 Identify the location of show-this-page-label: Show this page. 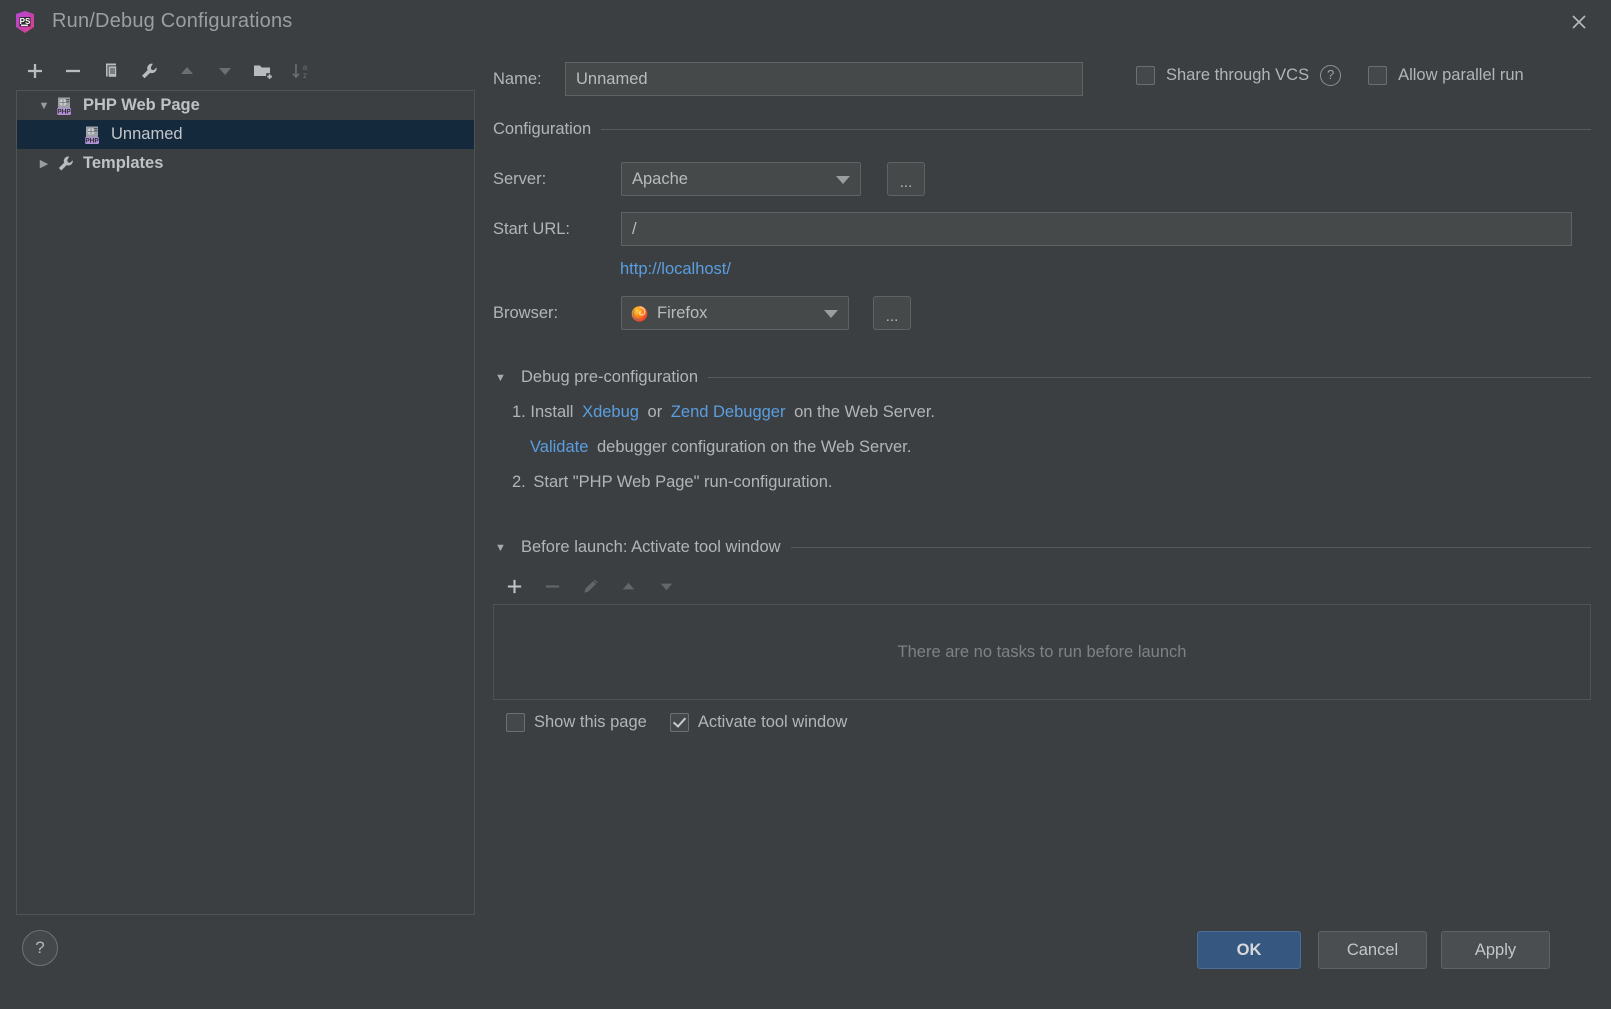
(590, 722).